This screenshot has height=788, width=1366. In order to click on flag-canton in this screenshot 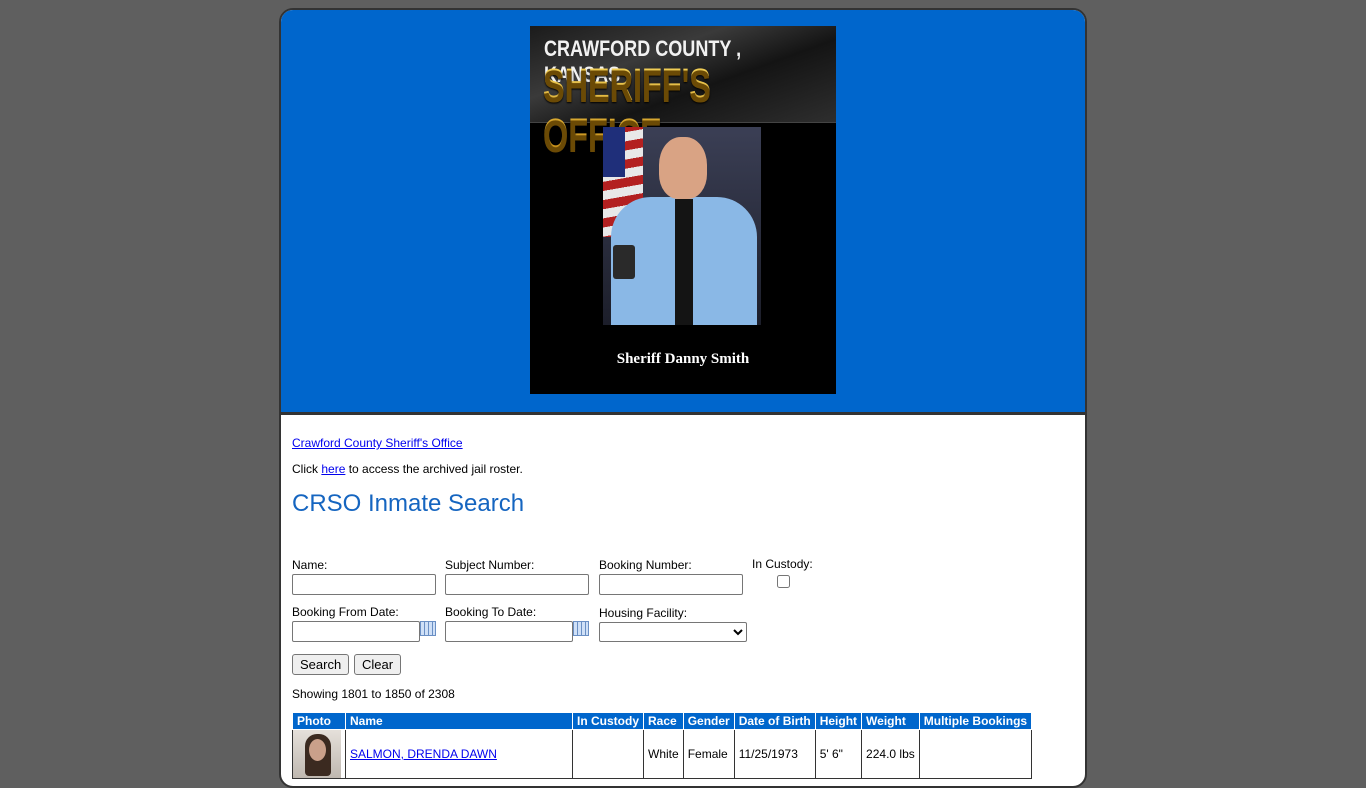, I will do `click(614, 152)`.